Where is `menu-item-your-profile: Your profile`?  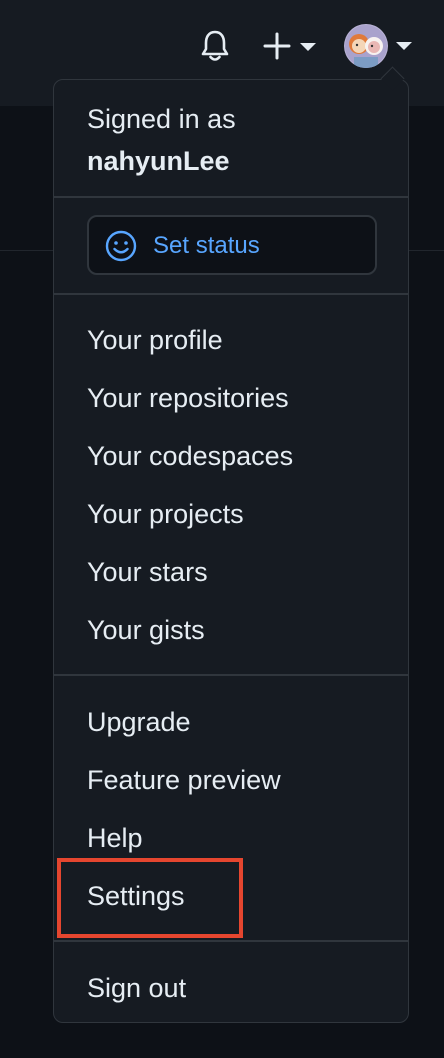
menu-item-your-profile: Your profile is located at coordinates (155, 340).